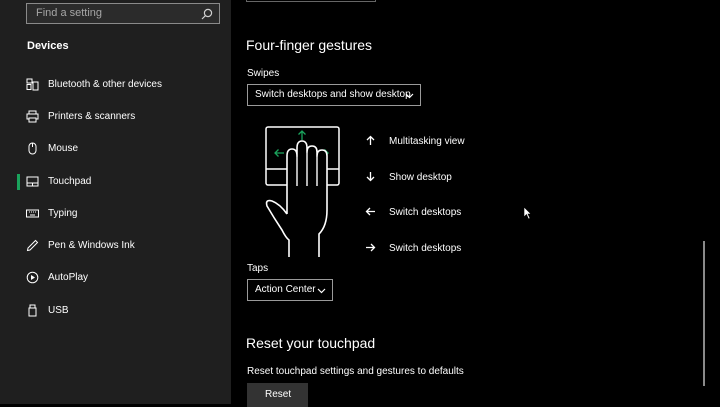 The image size is (720, 407). I want to click on sidebar-item-label: USB, so click(58, 310).